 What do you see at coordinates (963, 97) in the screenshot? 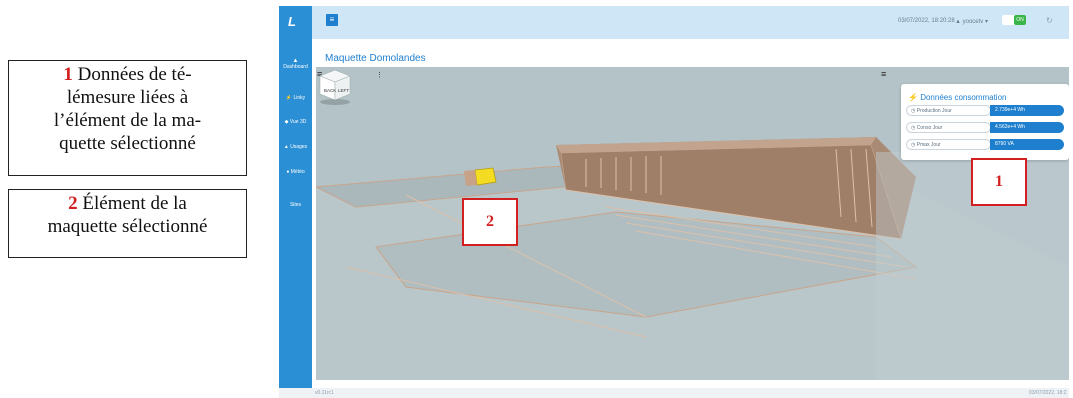
I see `panel-title-text: Données consommation` at bounding box center [963, 97].